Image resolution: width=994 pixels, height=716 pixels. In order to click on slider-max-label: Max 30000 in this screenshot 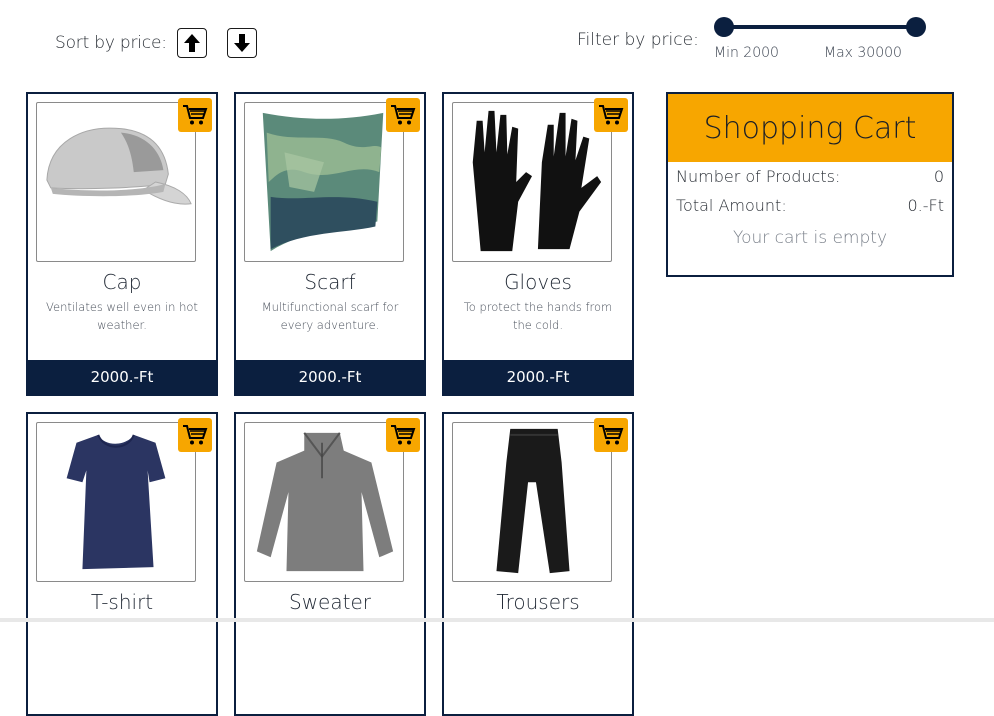, I will do `click(863, 53)`.